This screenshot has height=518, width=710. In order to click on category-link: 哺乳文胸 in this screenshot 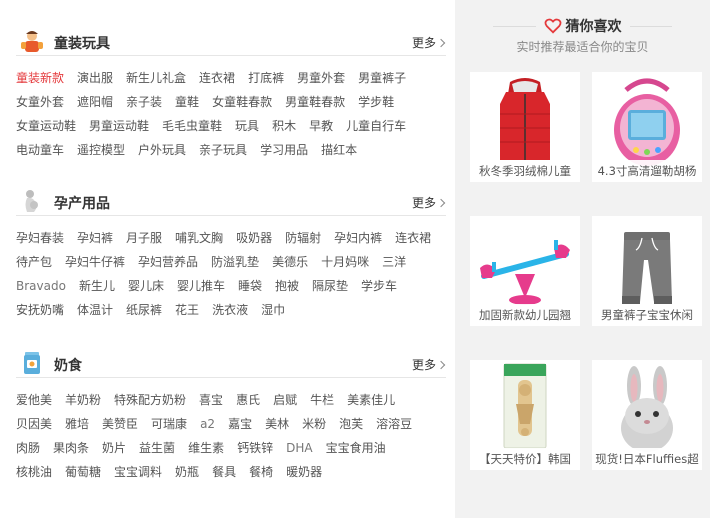, I will do `click(199, 238)`.